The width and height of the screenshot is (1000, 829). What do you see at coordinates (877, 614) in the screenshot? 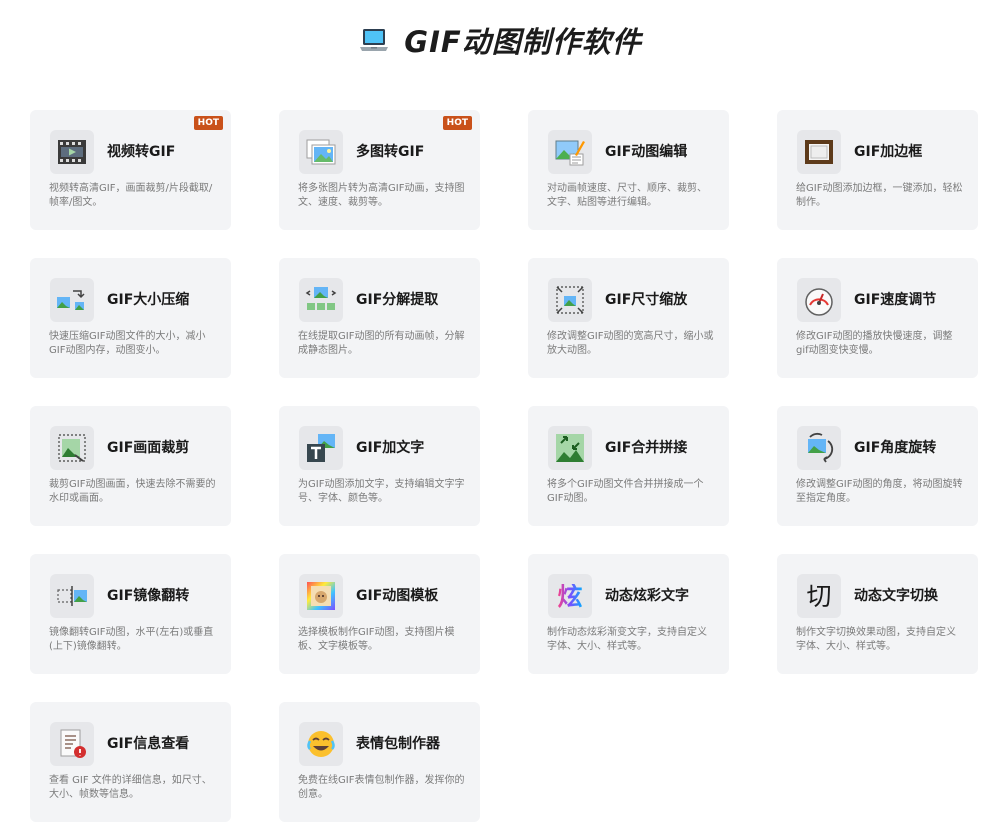
I see `tool-card-switch-text: 切 动态文字切换 制作文字切换效果动图，支持自定义字体、大小、样式等。` at bounding box center [877, 614].